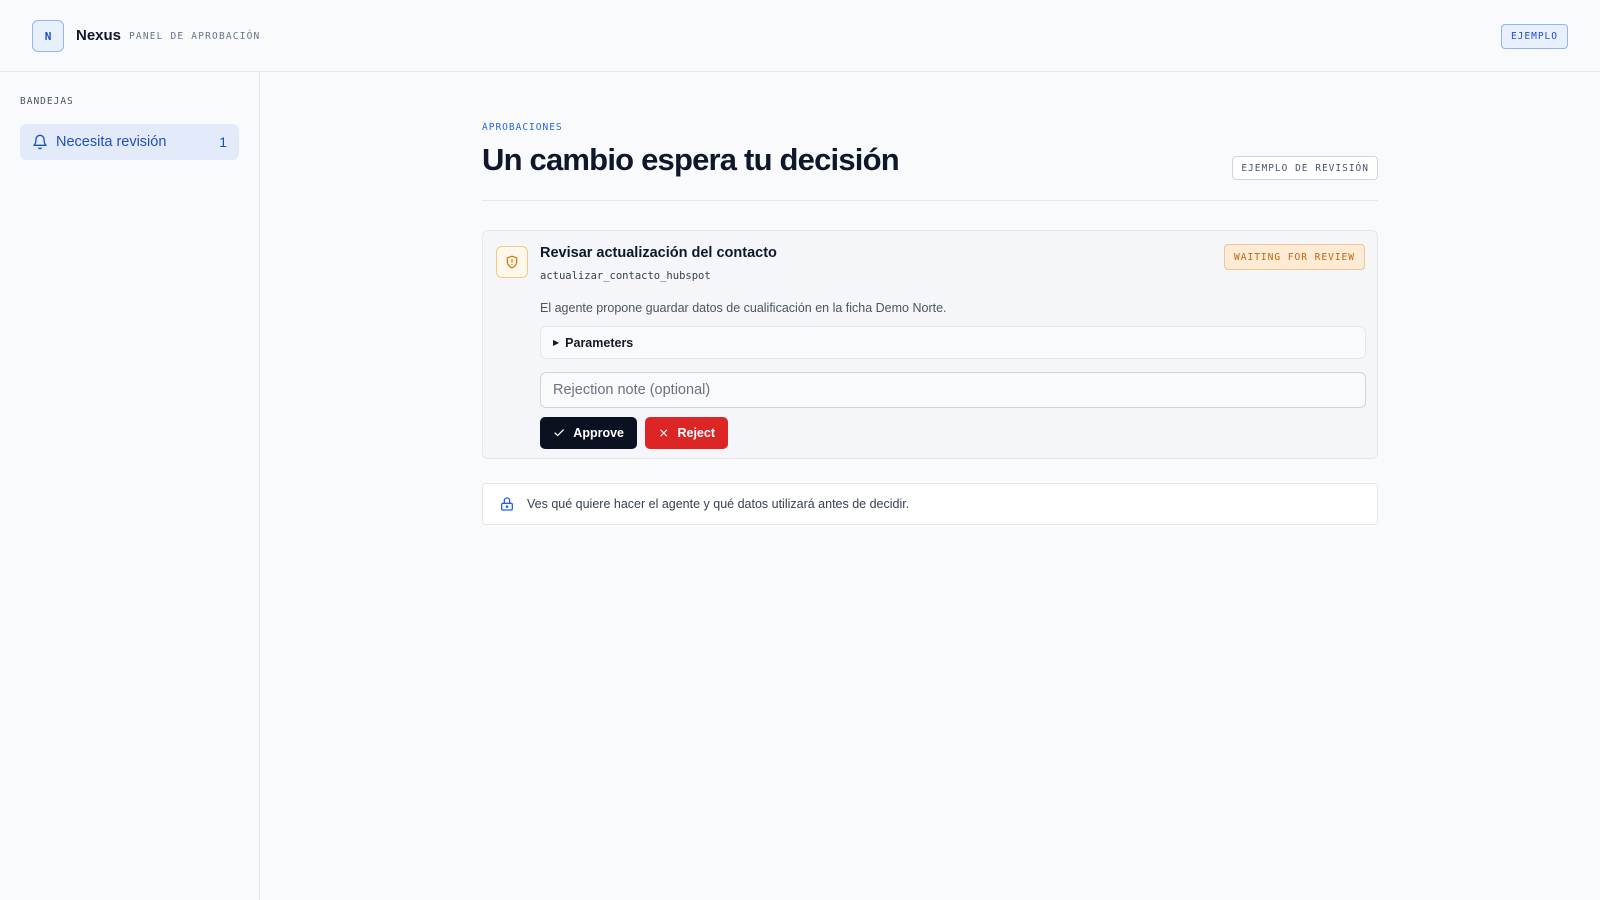  Describe the element at coordinates (953, 342) in the screenshot. I see `parameters-toggle: ▶ Parameters` at that location.